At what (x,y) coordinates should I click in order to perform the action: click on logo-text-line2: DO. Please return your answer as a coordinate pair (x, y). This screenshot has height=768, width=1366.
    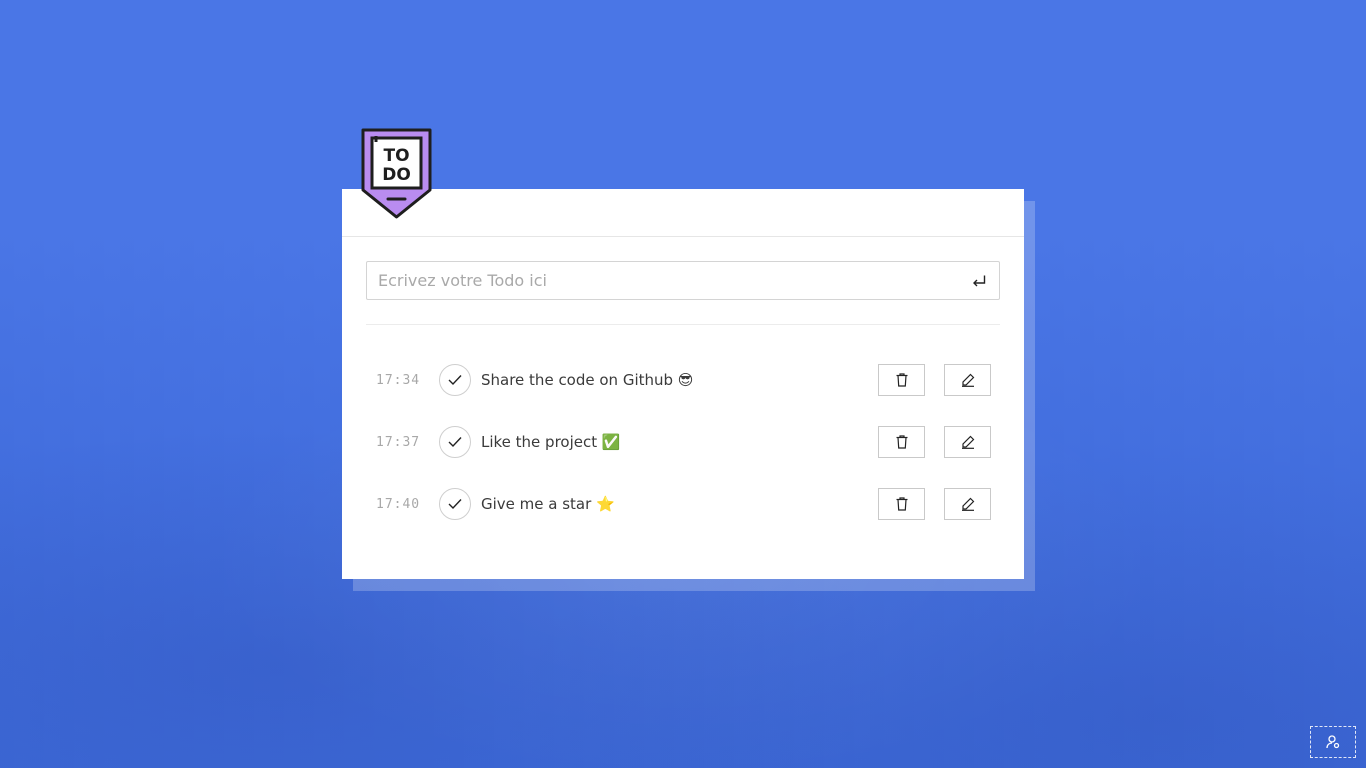
    Looking at the image, I should click on (396, 175).